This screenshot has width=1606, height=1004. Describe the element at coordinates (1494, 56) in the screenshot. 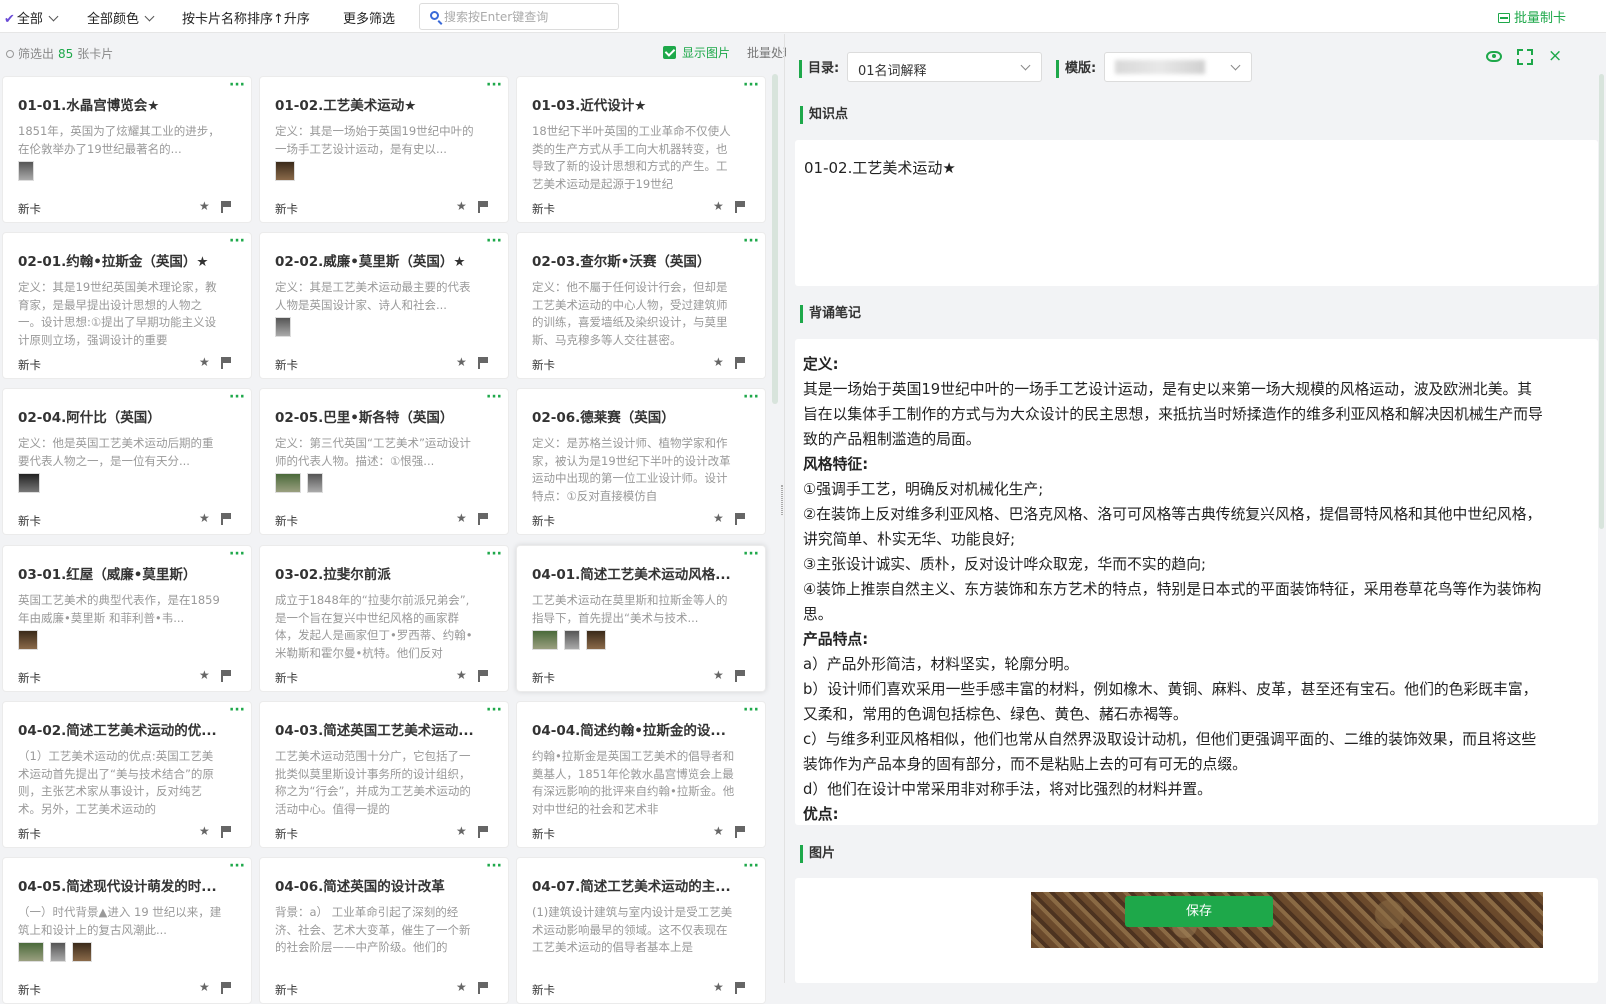

I see `preview-eye-icon` at that location.